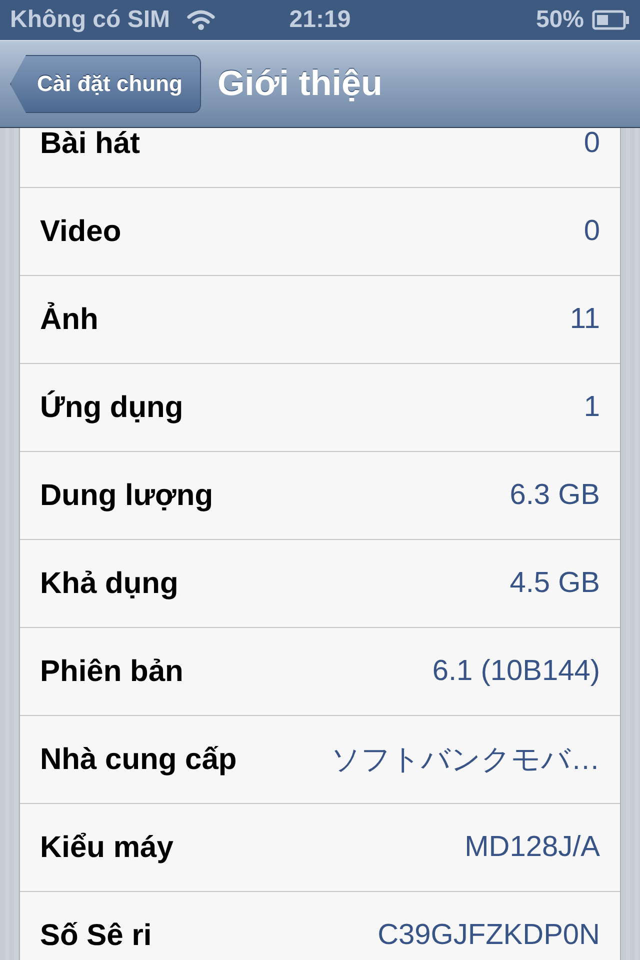 The image size is (640, 960). Describe the element at coordinates (112, 407) in the screenshot. I see `row-label: Ứng dụng` at that location.